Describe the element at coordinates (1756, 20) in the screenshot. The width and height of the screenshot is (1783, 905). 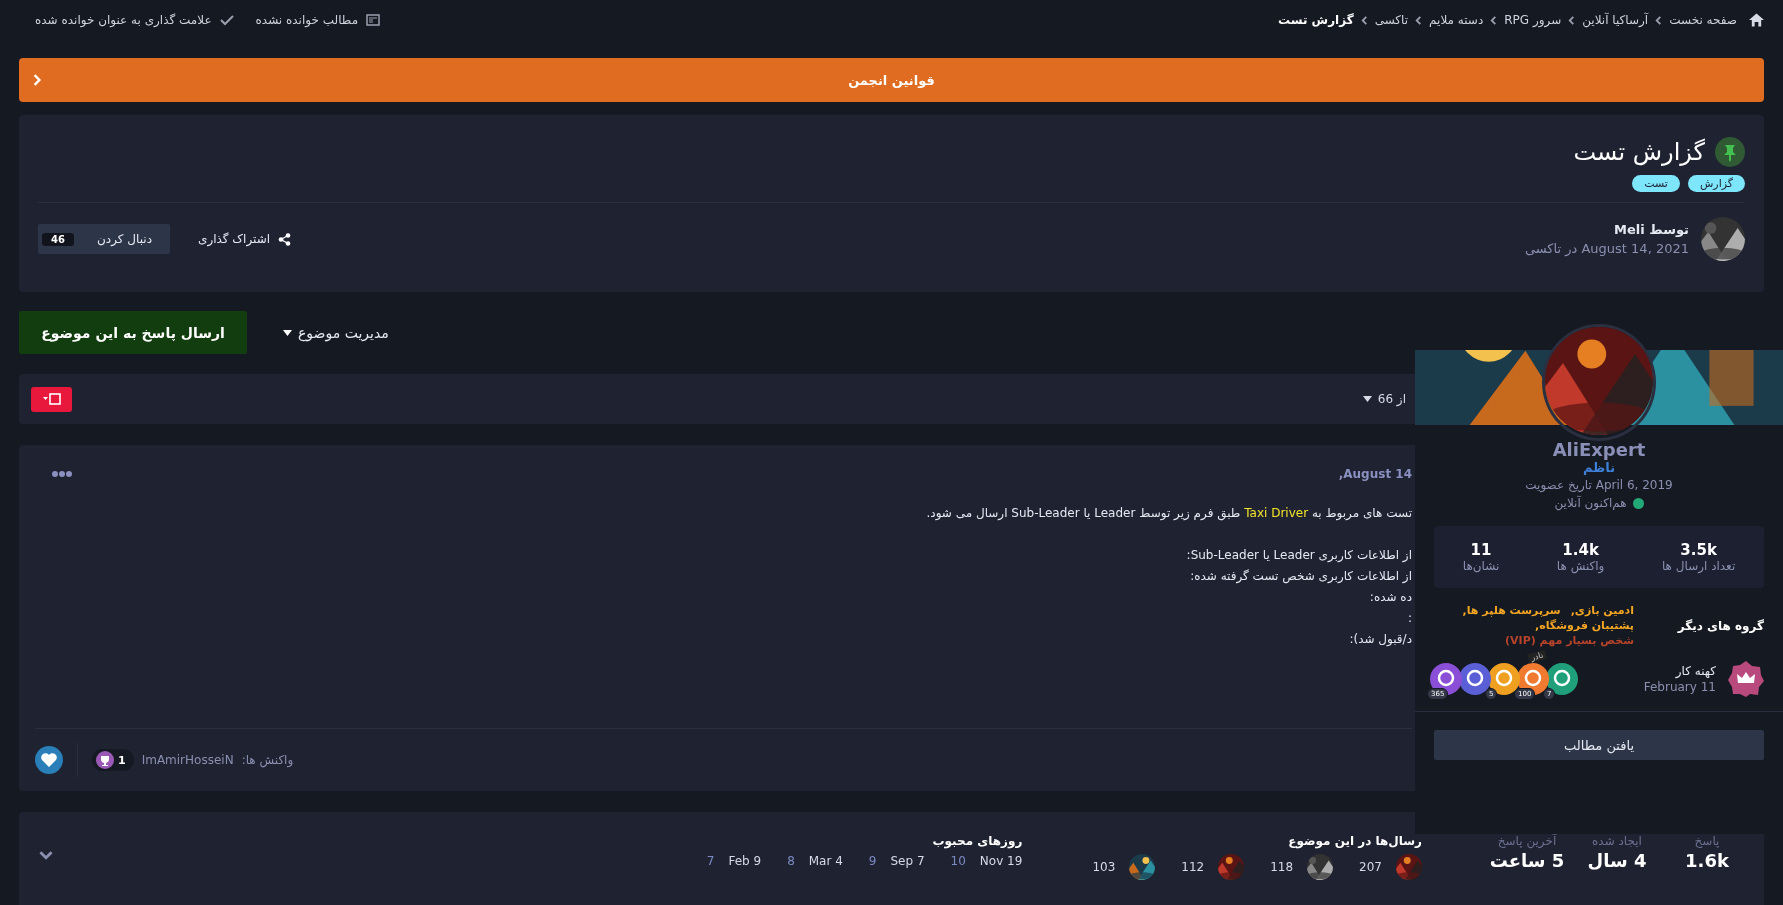
I see `home-icon` at that location.